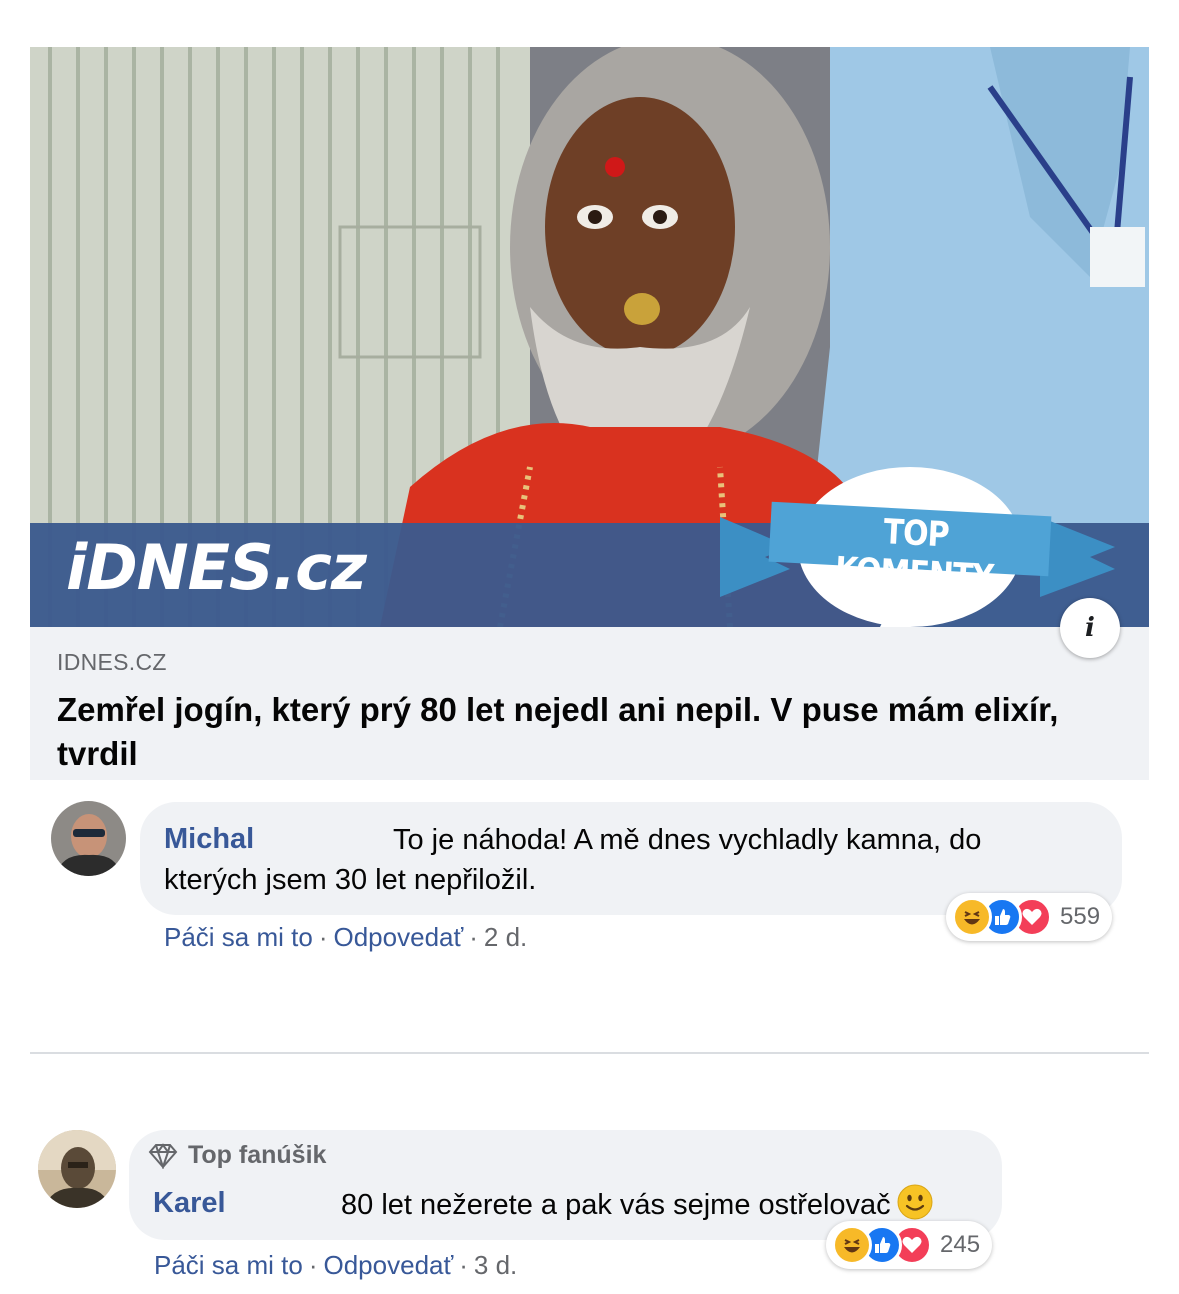  I want to click on top-comments-badge: TOP KOMENTY, so click(913, 555).